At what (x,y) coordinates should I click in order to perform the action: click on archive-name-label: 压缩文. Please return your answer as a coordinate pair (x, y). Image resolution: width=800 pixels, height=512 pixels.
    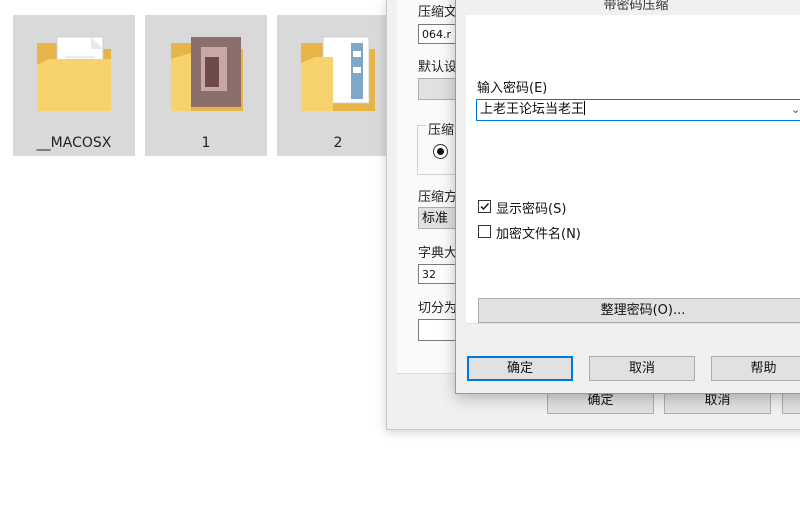
    Looking at the image, I should click on (438, 12).